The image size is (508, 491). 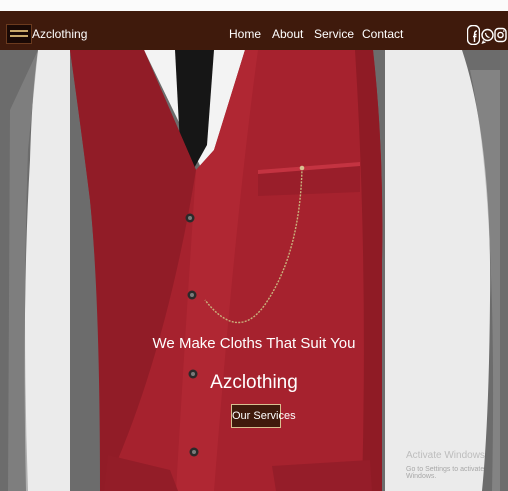 I want to click on facebook-icon, so click(x=473, y=35).